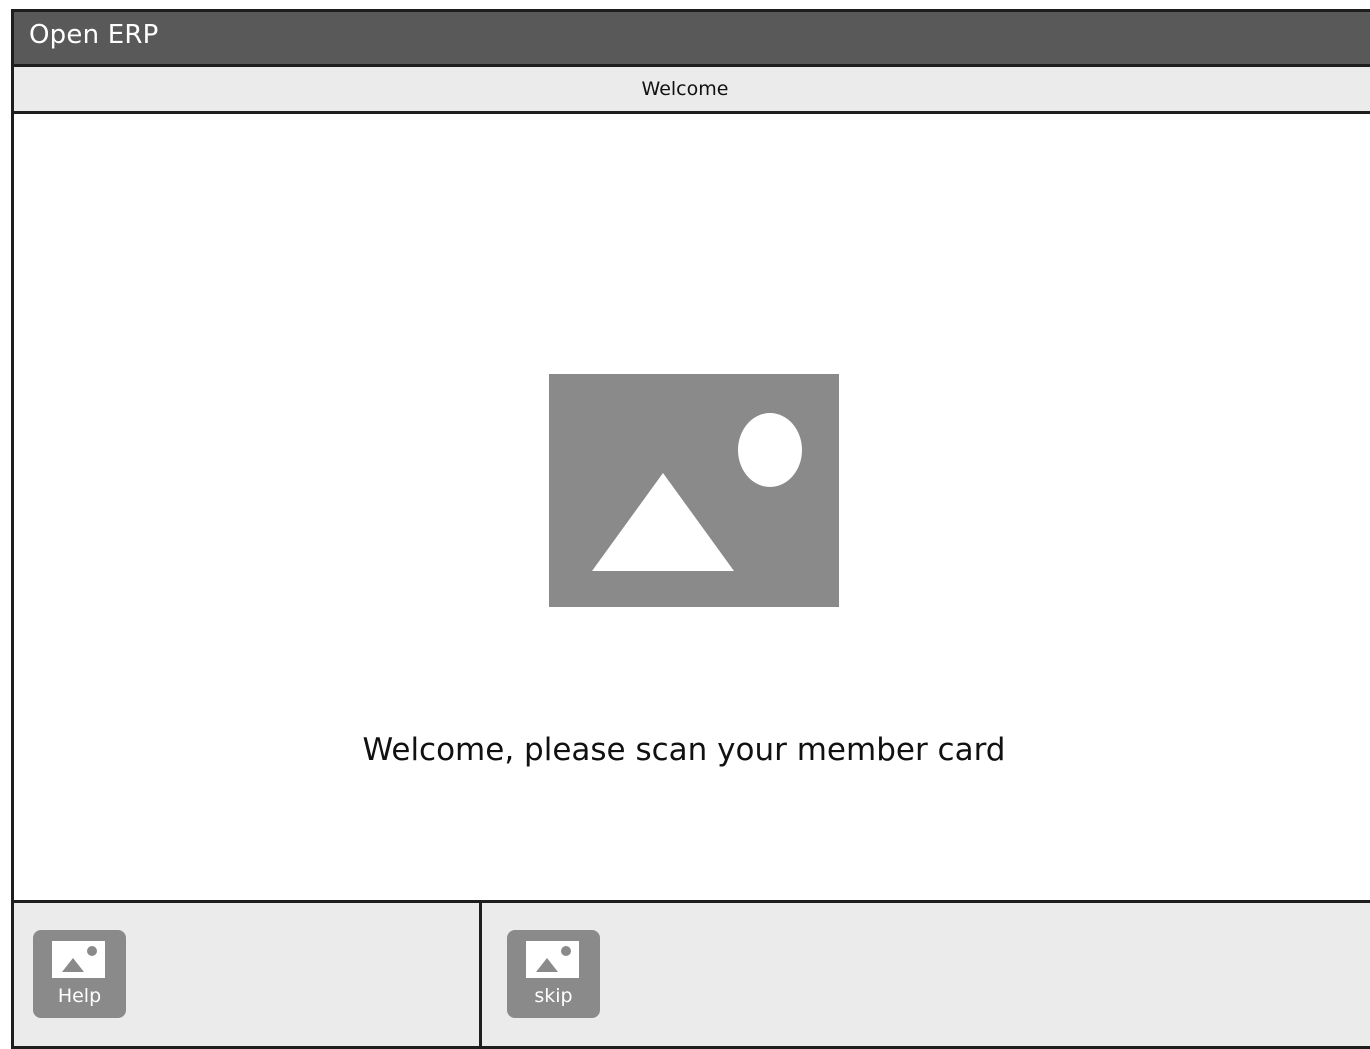  What do you see at coordinates (684, 750) in the screenshot?
I see `welcome-message: Welcome, please scan your member card` at bounding box center [684, 750].